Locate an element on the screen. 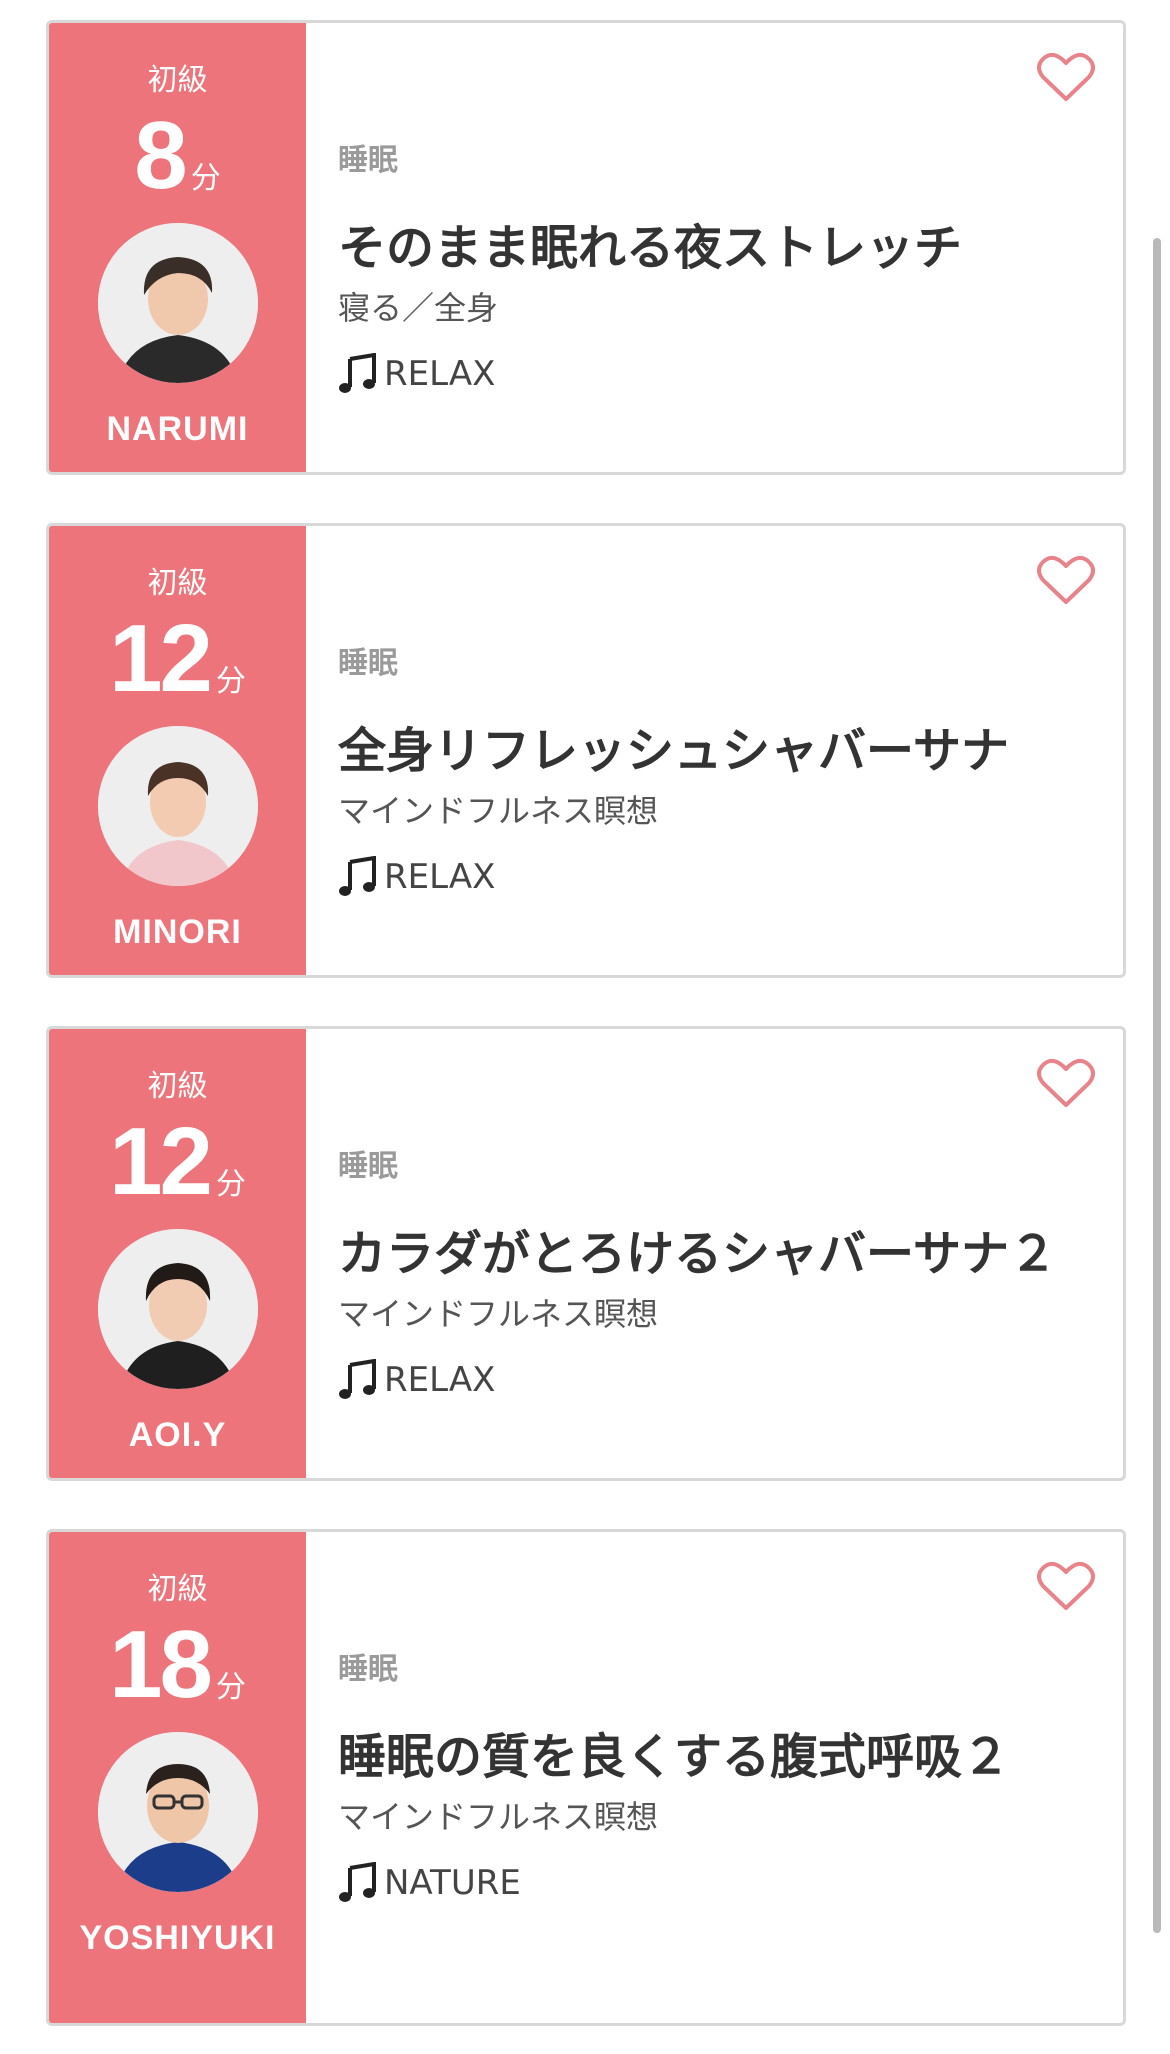 This screenshot has width=1170, height=2054. duration: 8分 is located at coordinates (177, 155).